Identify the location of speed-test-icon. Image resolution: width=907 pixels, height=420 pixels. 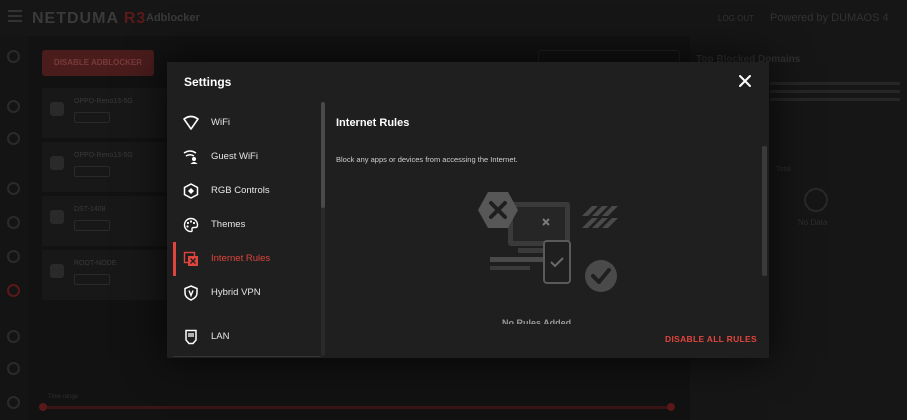
(13, 336).